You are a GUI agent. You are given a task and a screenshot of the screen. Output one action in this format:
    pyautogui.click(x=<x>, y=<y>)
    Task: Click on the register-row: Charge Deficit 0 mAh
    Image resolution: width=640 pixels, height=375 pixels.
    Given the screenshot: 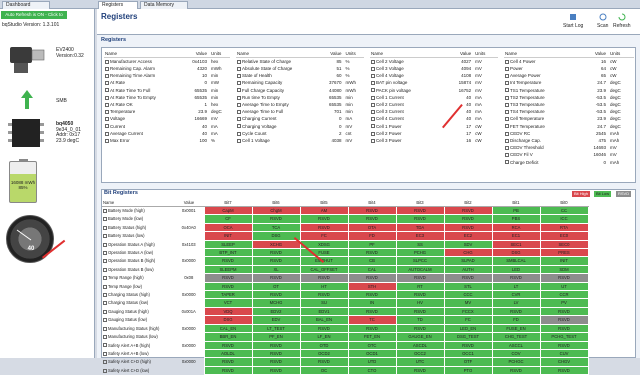 What is the action you would take?
    pyautogui.click(x=569, y=161)
    